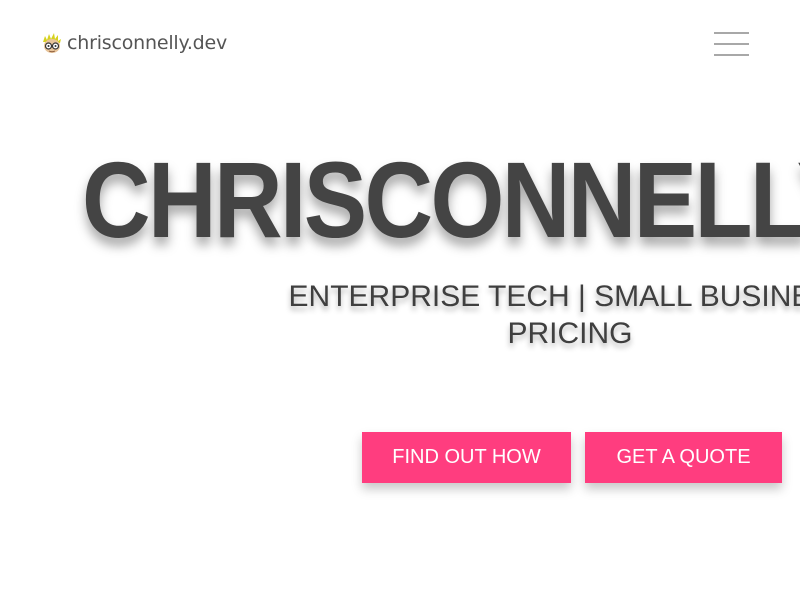 This screenshot has height=600, width=800. I want to click on logo-text: chrisconnelly.dev, so click(147, 43).